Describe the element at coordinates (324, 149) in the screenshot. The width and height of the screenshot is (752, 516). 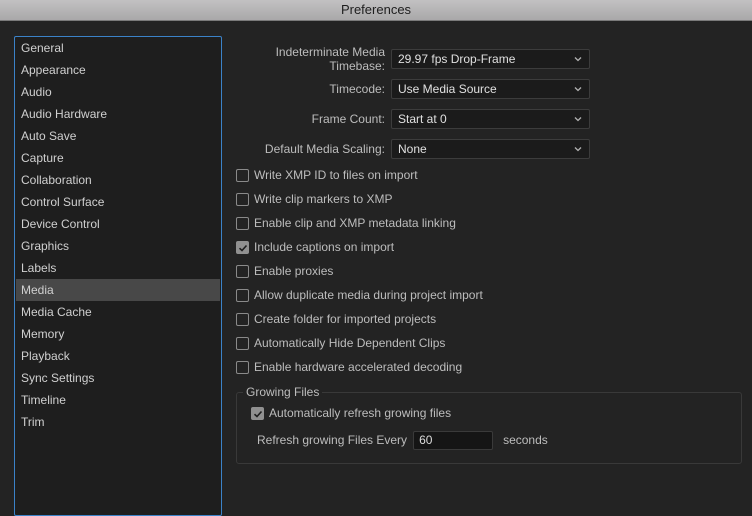
I see `setting-label: Default Media Scaling:` at that location.